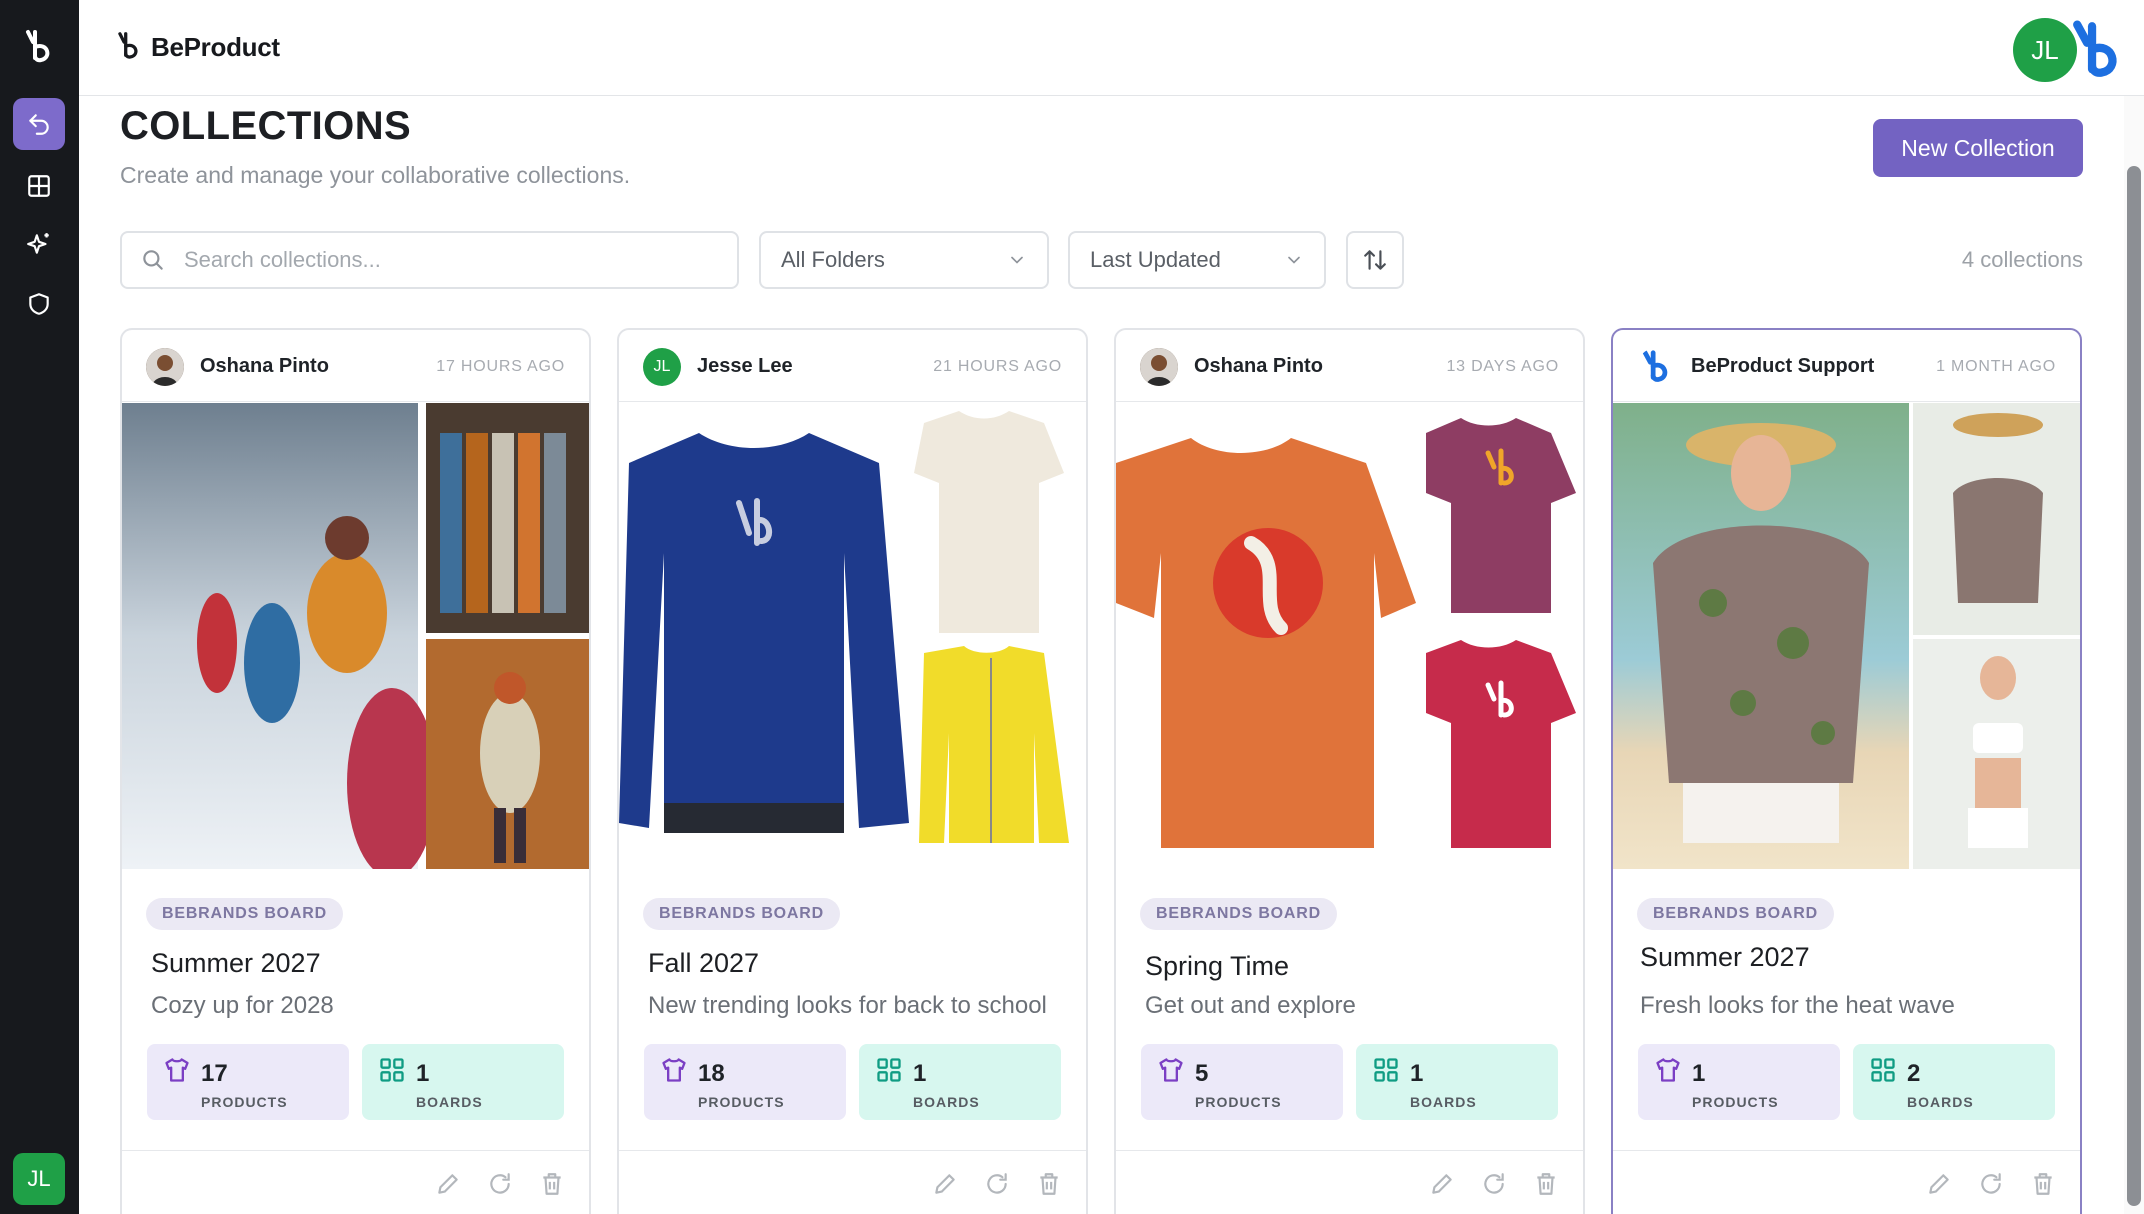  What do you see at coordinates (1797, 1005) in the screenshot?
I see `collection-description: Fresh looks for the heat wave` at bounding box center [1797, 1005].